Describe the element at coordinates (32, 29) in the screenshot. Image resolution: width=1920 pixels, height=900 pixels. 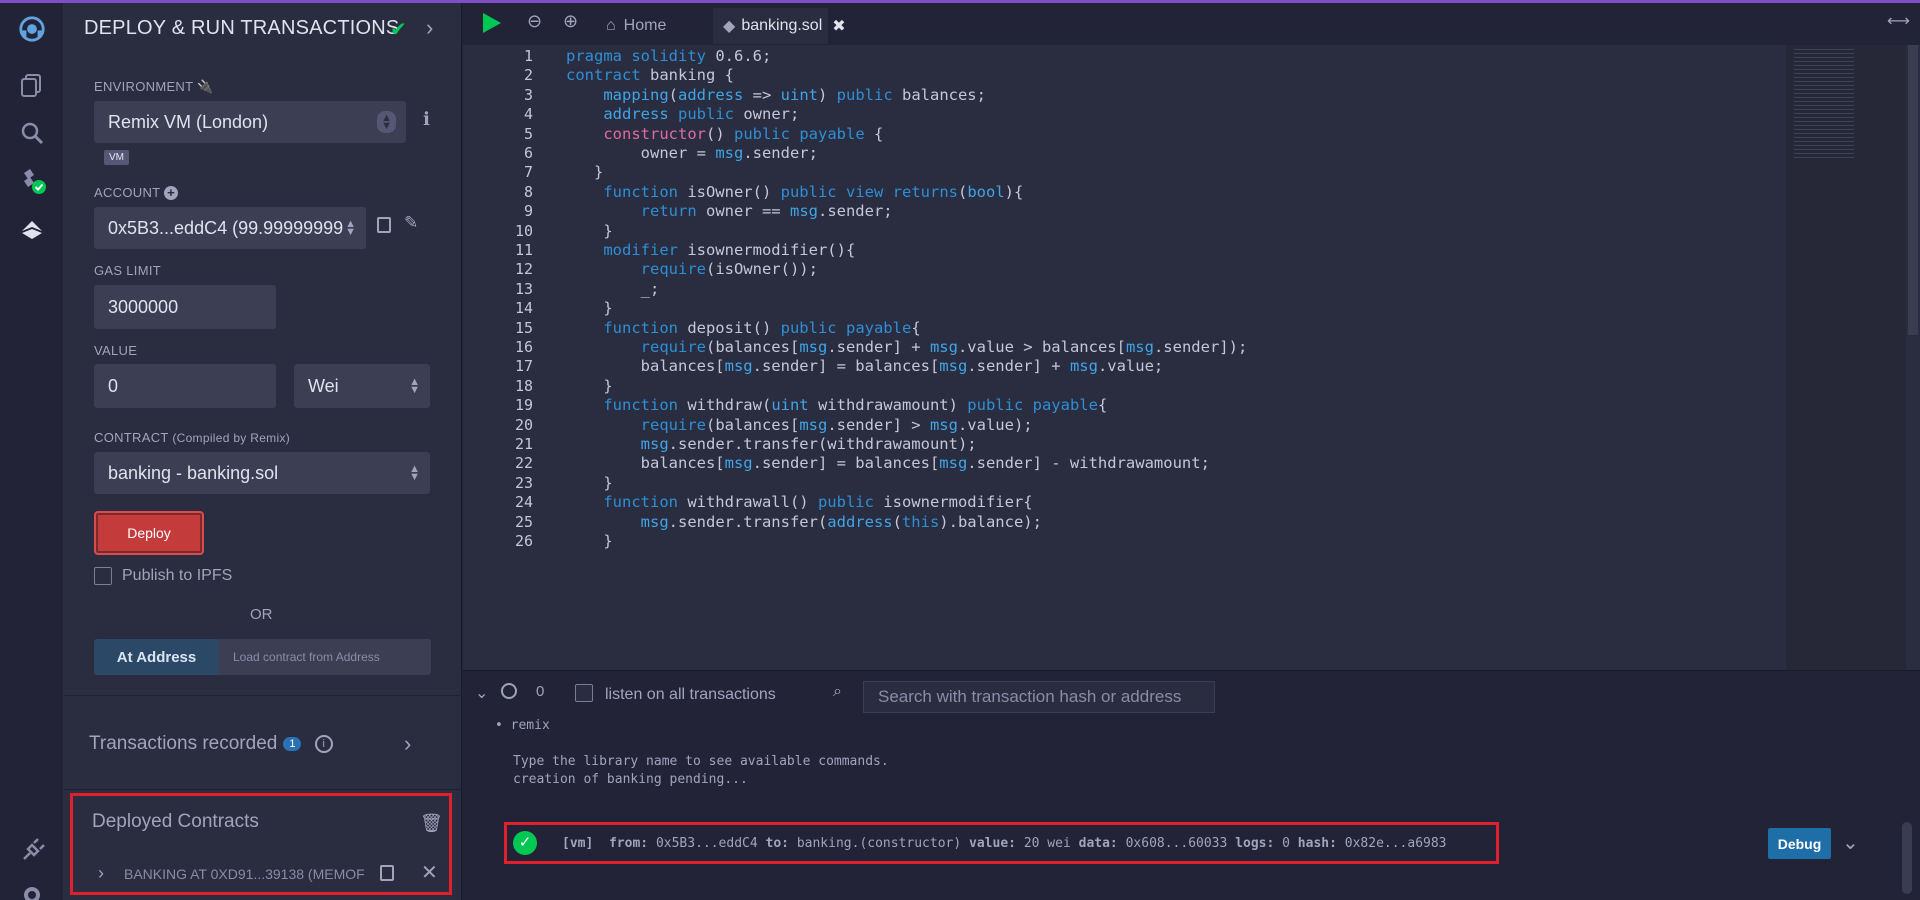
I see `remix-logo-icon` at that location.